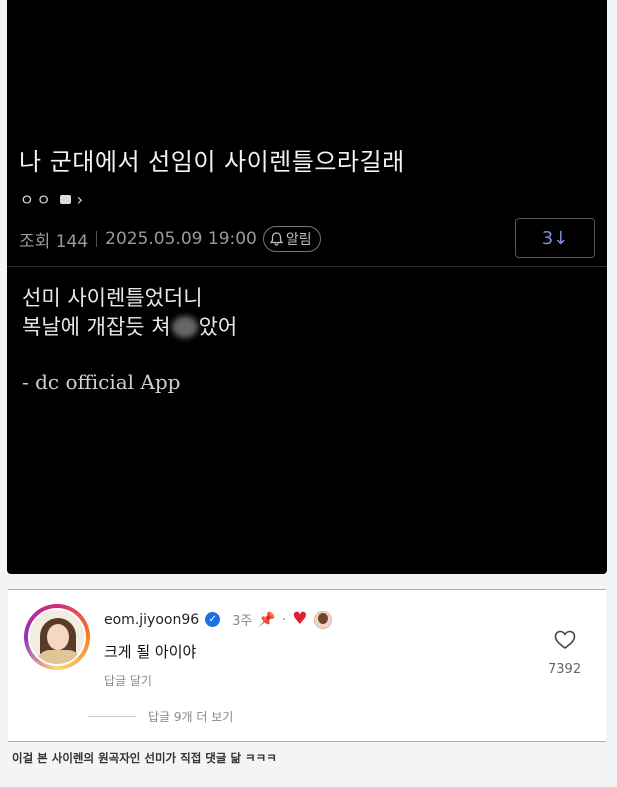 Image resolution: width=617 pixels, height=787 pixels. What do you see at coordinates (267, 619) in the screenshot?
I see `pin-icon: 📌` at bounding box center [267, 619].